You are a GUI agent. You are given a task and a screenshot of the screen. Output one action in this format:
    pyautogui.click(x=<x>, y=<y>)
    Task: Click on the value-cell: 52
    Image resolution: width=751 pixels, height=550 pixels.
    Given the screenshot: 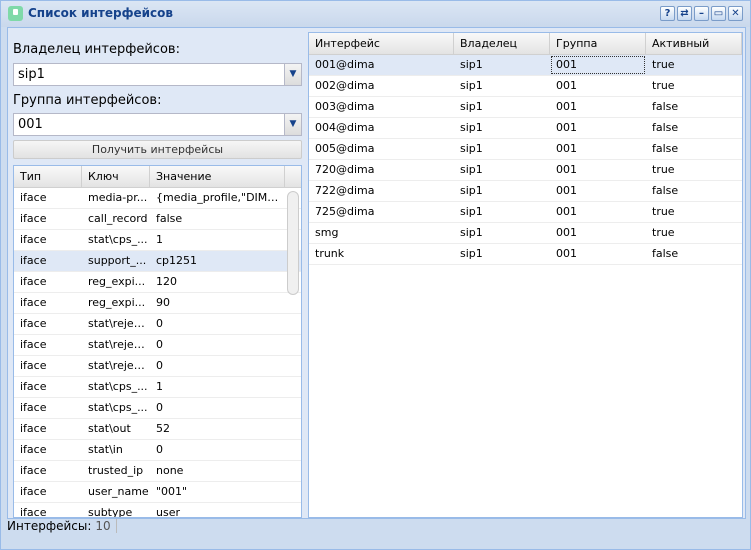 What is the action you would take?
    pyautogui.click(x=163, y=428)
    